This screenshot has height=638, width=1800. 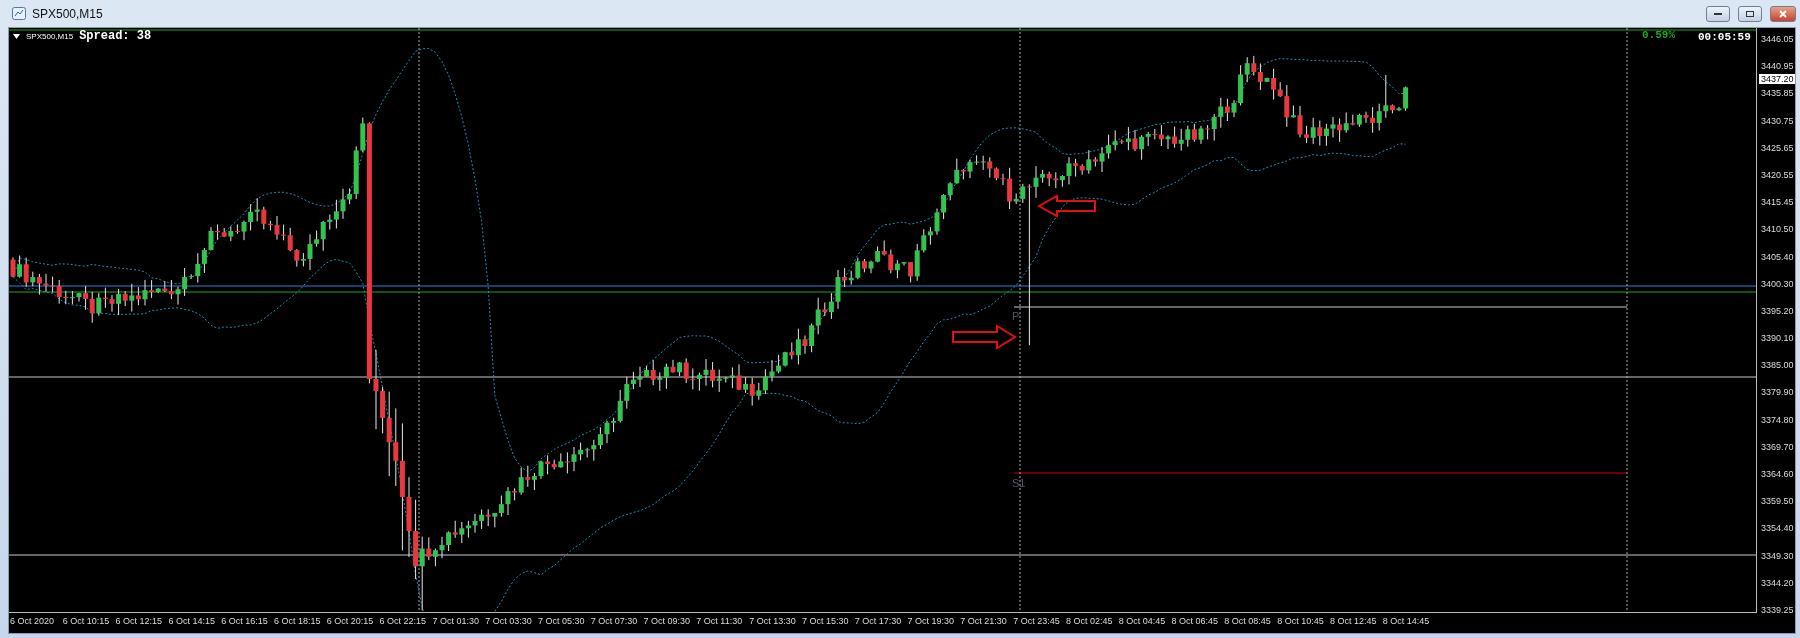 What do you see at coordinates (1777, 555) in the screenshot?
I see `price-axis-label: 3349.30` at bounding box center [1777, 555].